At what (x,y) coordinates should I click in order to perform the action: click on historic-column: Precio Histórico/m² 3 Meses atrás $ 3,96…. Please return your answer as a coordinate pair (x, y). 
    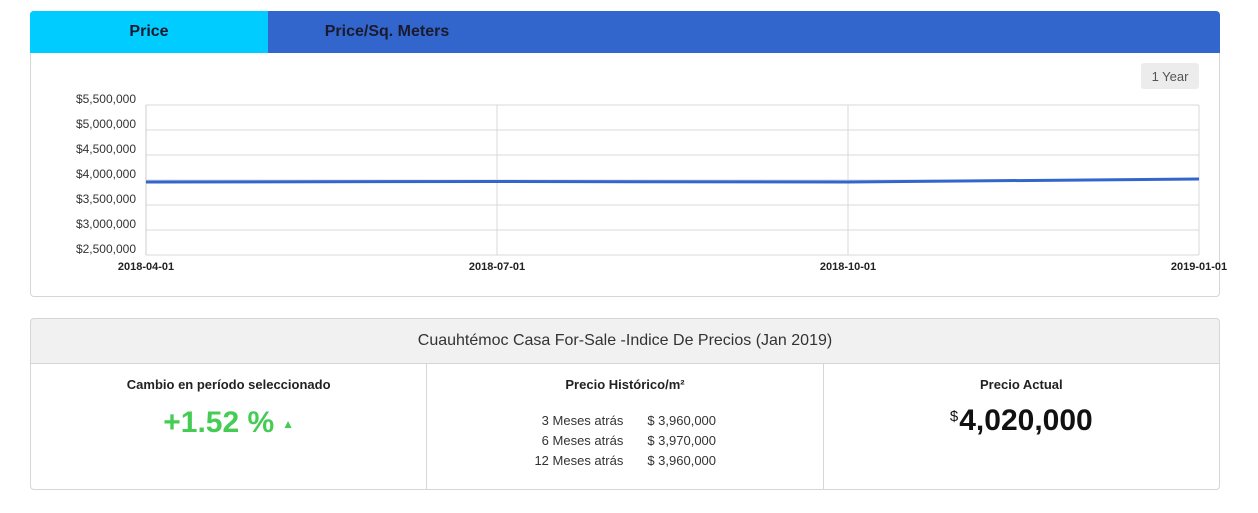
    Looking at the image, I should click on (625, 426).